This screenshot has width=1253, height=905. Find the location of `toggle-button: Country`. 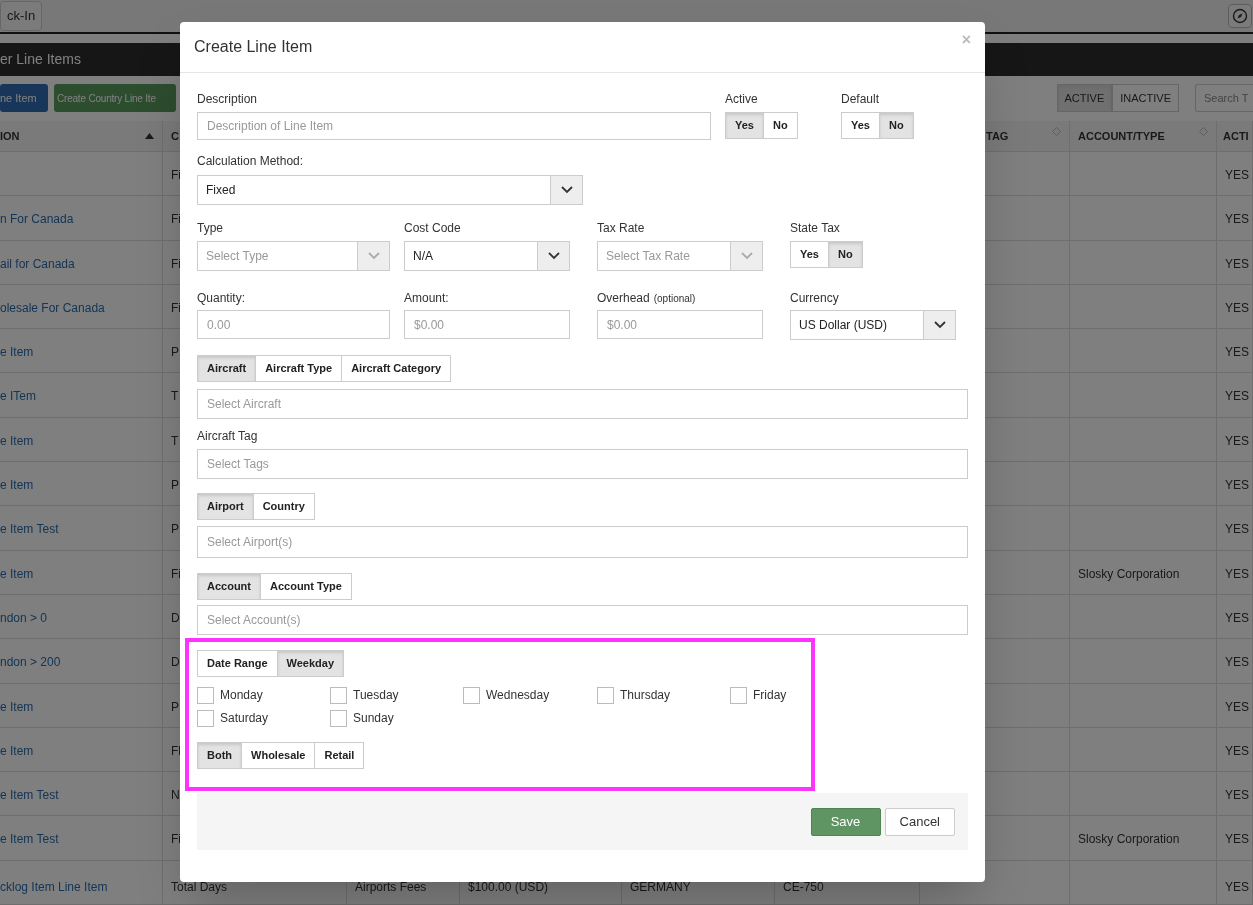

toggle-button: Country is located at coordinates (283, 506).